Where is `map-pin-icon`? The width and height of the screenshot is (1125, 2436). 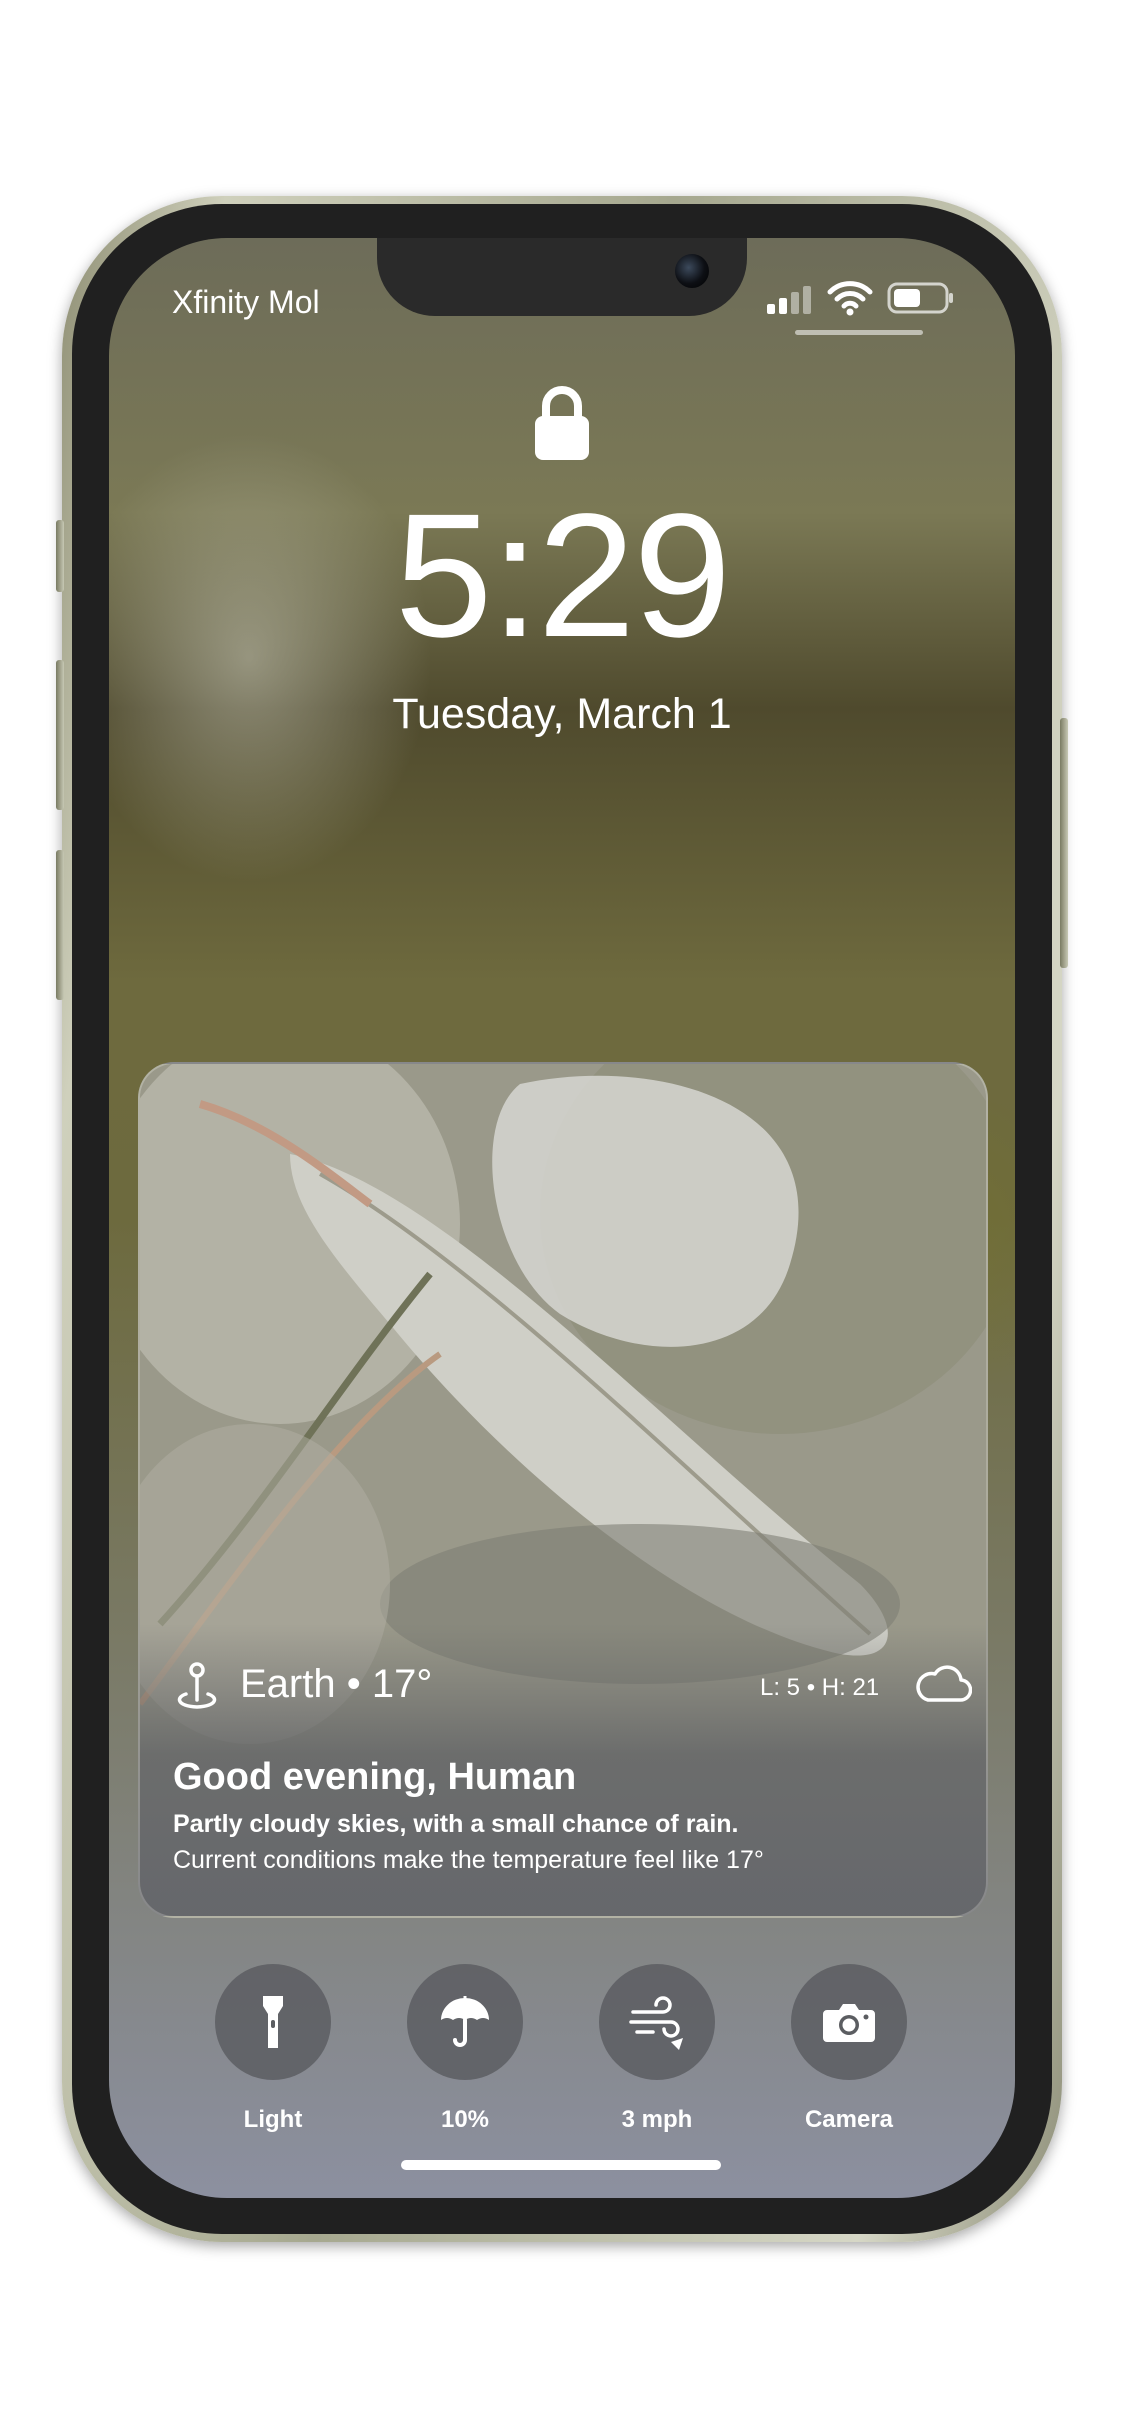
map-pin-icon is located at coordinates (197, 1685).